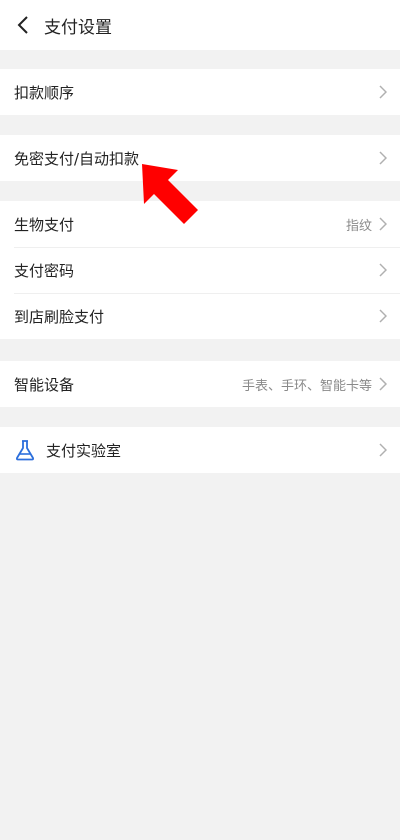  I want to click on group-payment-lab: 支付实验室, so click(200, 450).